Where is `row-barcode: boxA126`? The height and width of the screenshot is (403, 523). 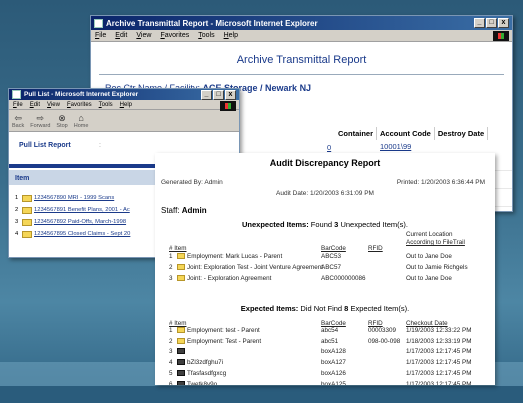
row-barcode: boxA126 is located at coordinates (333, 373).